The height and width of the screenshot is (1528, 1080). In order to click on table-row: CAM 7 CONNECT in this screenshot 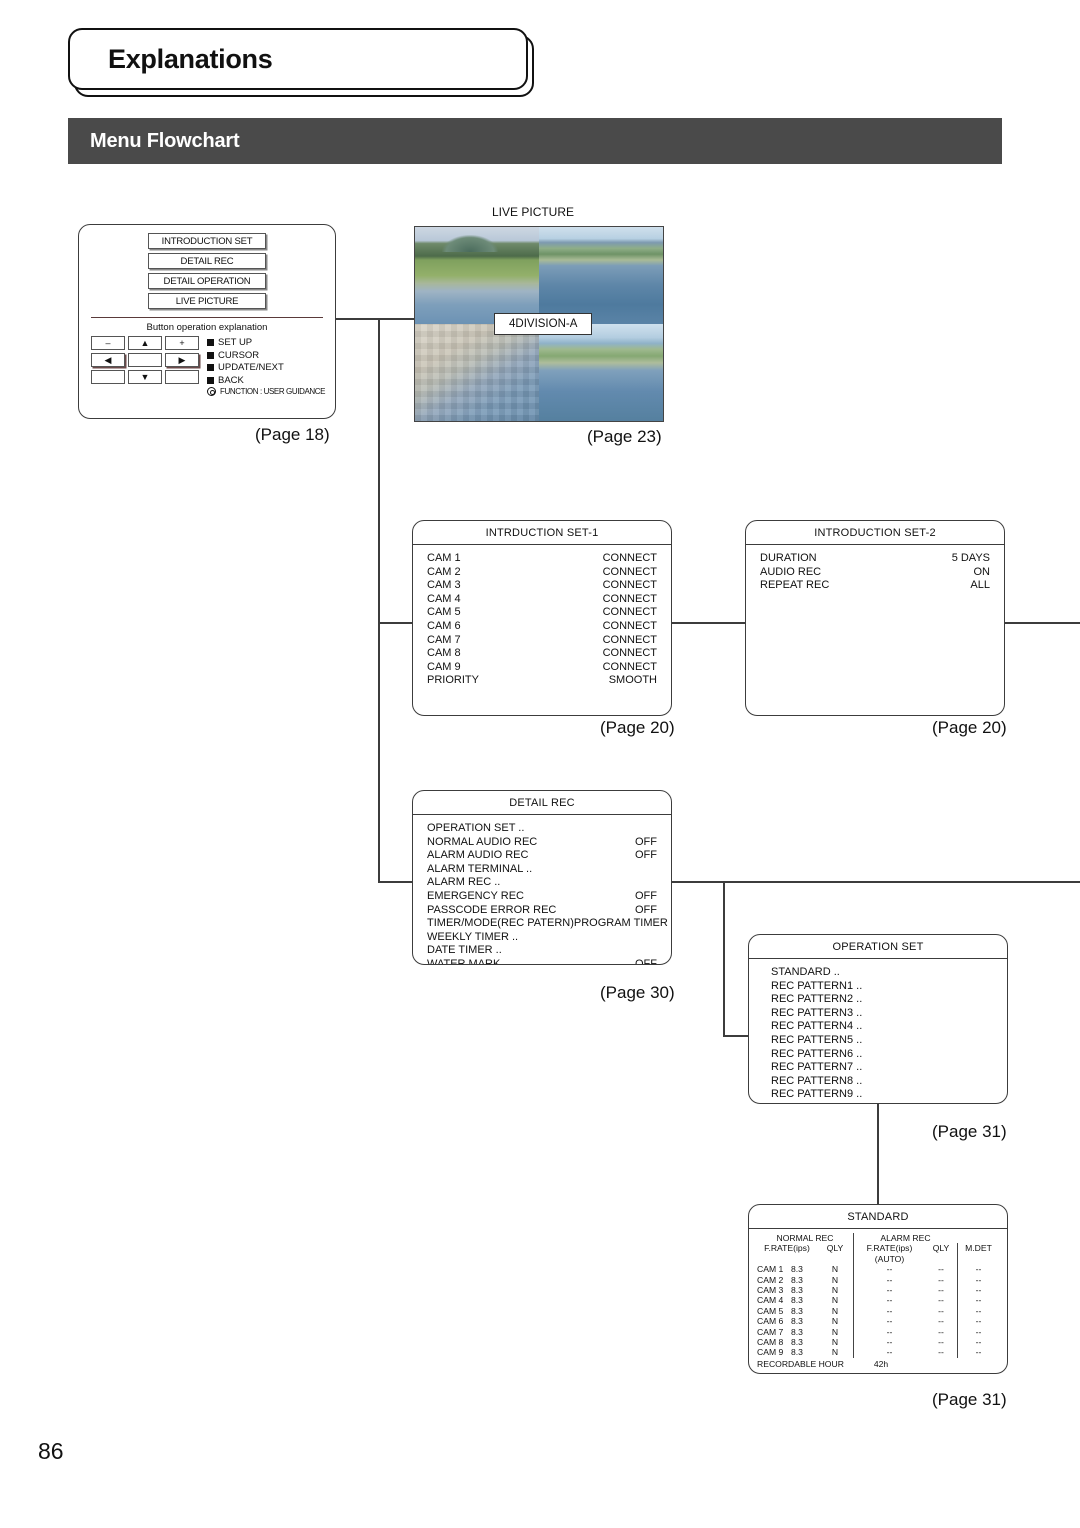, I will do `click(542, 641)`.